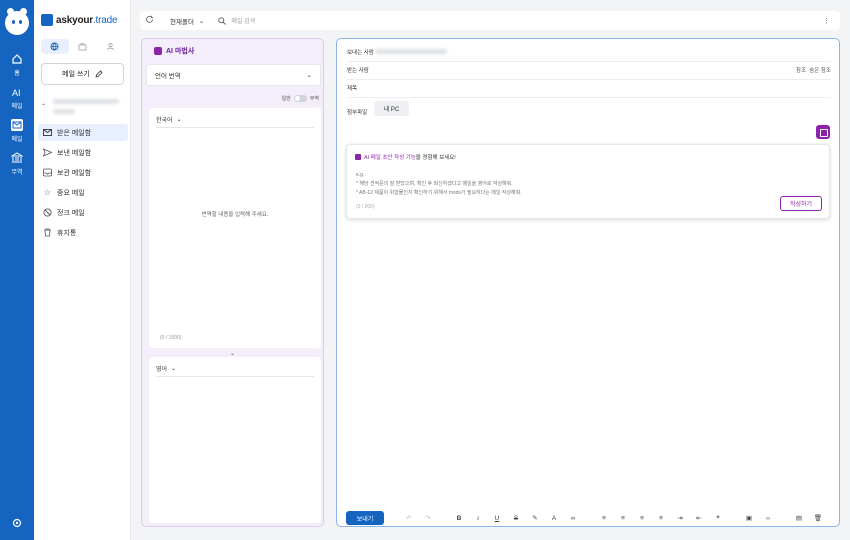  Describe the element at coordinates (82, 107) in the screenshot. I see `account-row: ⌃` at that location.